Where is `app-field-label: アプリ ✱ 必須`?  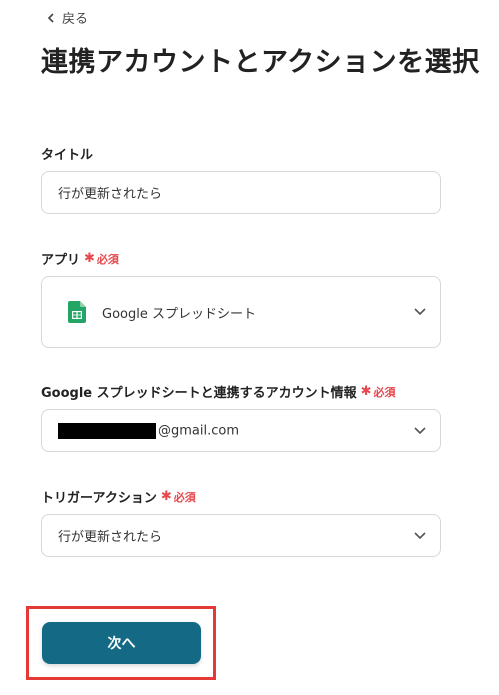 app-field-label: アプリ ✱ 必須 is located at coordinates (80, 258).